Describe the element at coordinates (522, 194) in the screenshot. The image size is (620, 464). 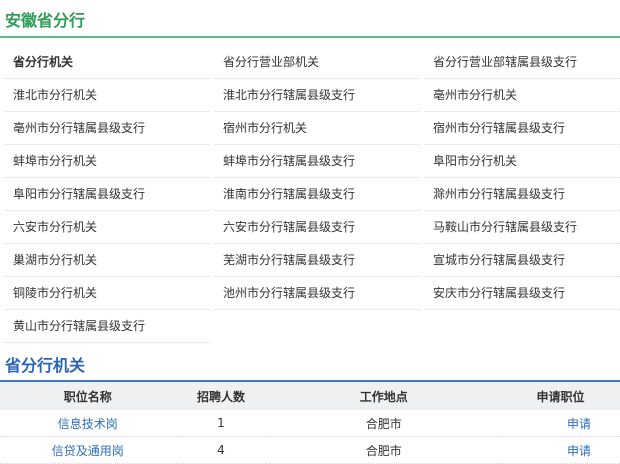
I see `branch-link: 滁州市分行辖属县级支行` at that location.